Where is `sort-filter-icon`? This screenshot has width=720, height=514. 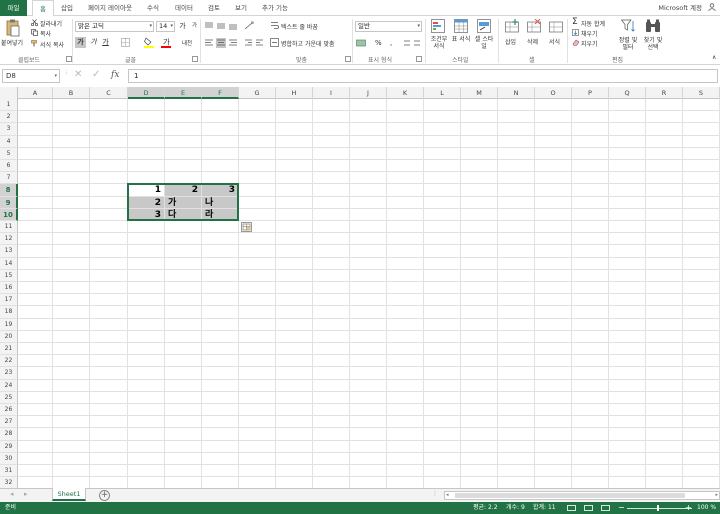 sort-filter-icon is located at coordinates (628, 27).